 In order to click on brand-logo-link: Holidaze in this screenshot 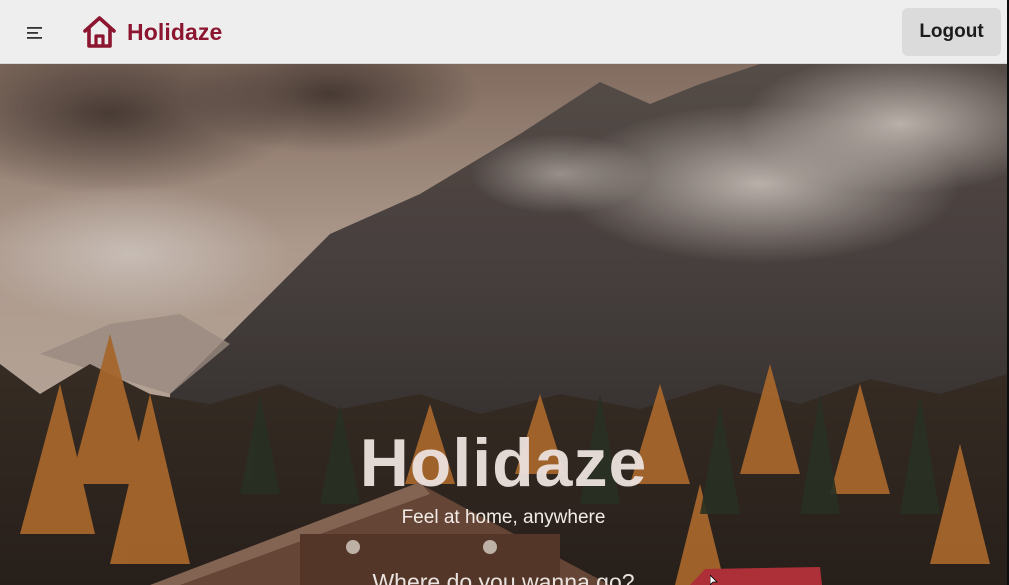, I will do `click(152, 32)`.